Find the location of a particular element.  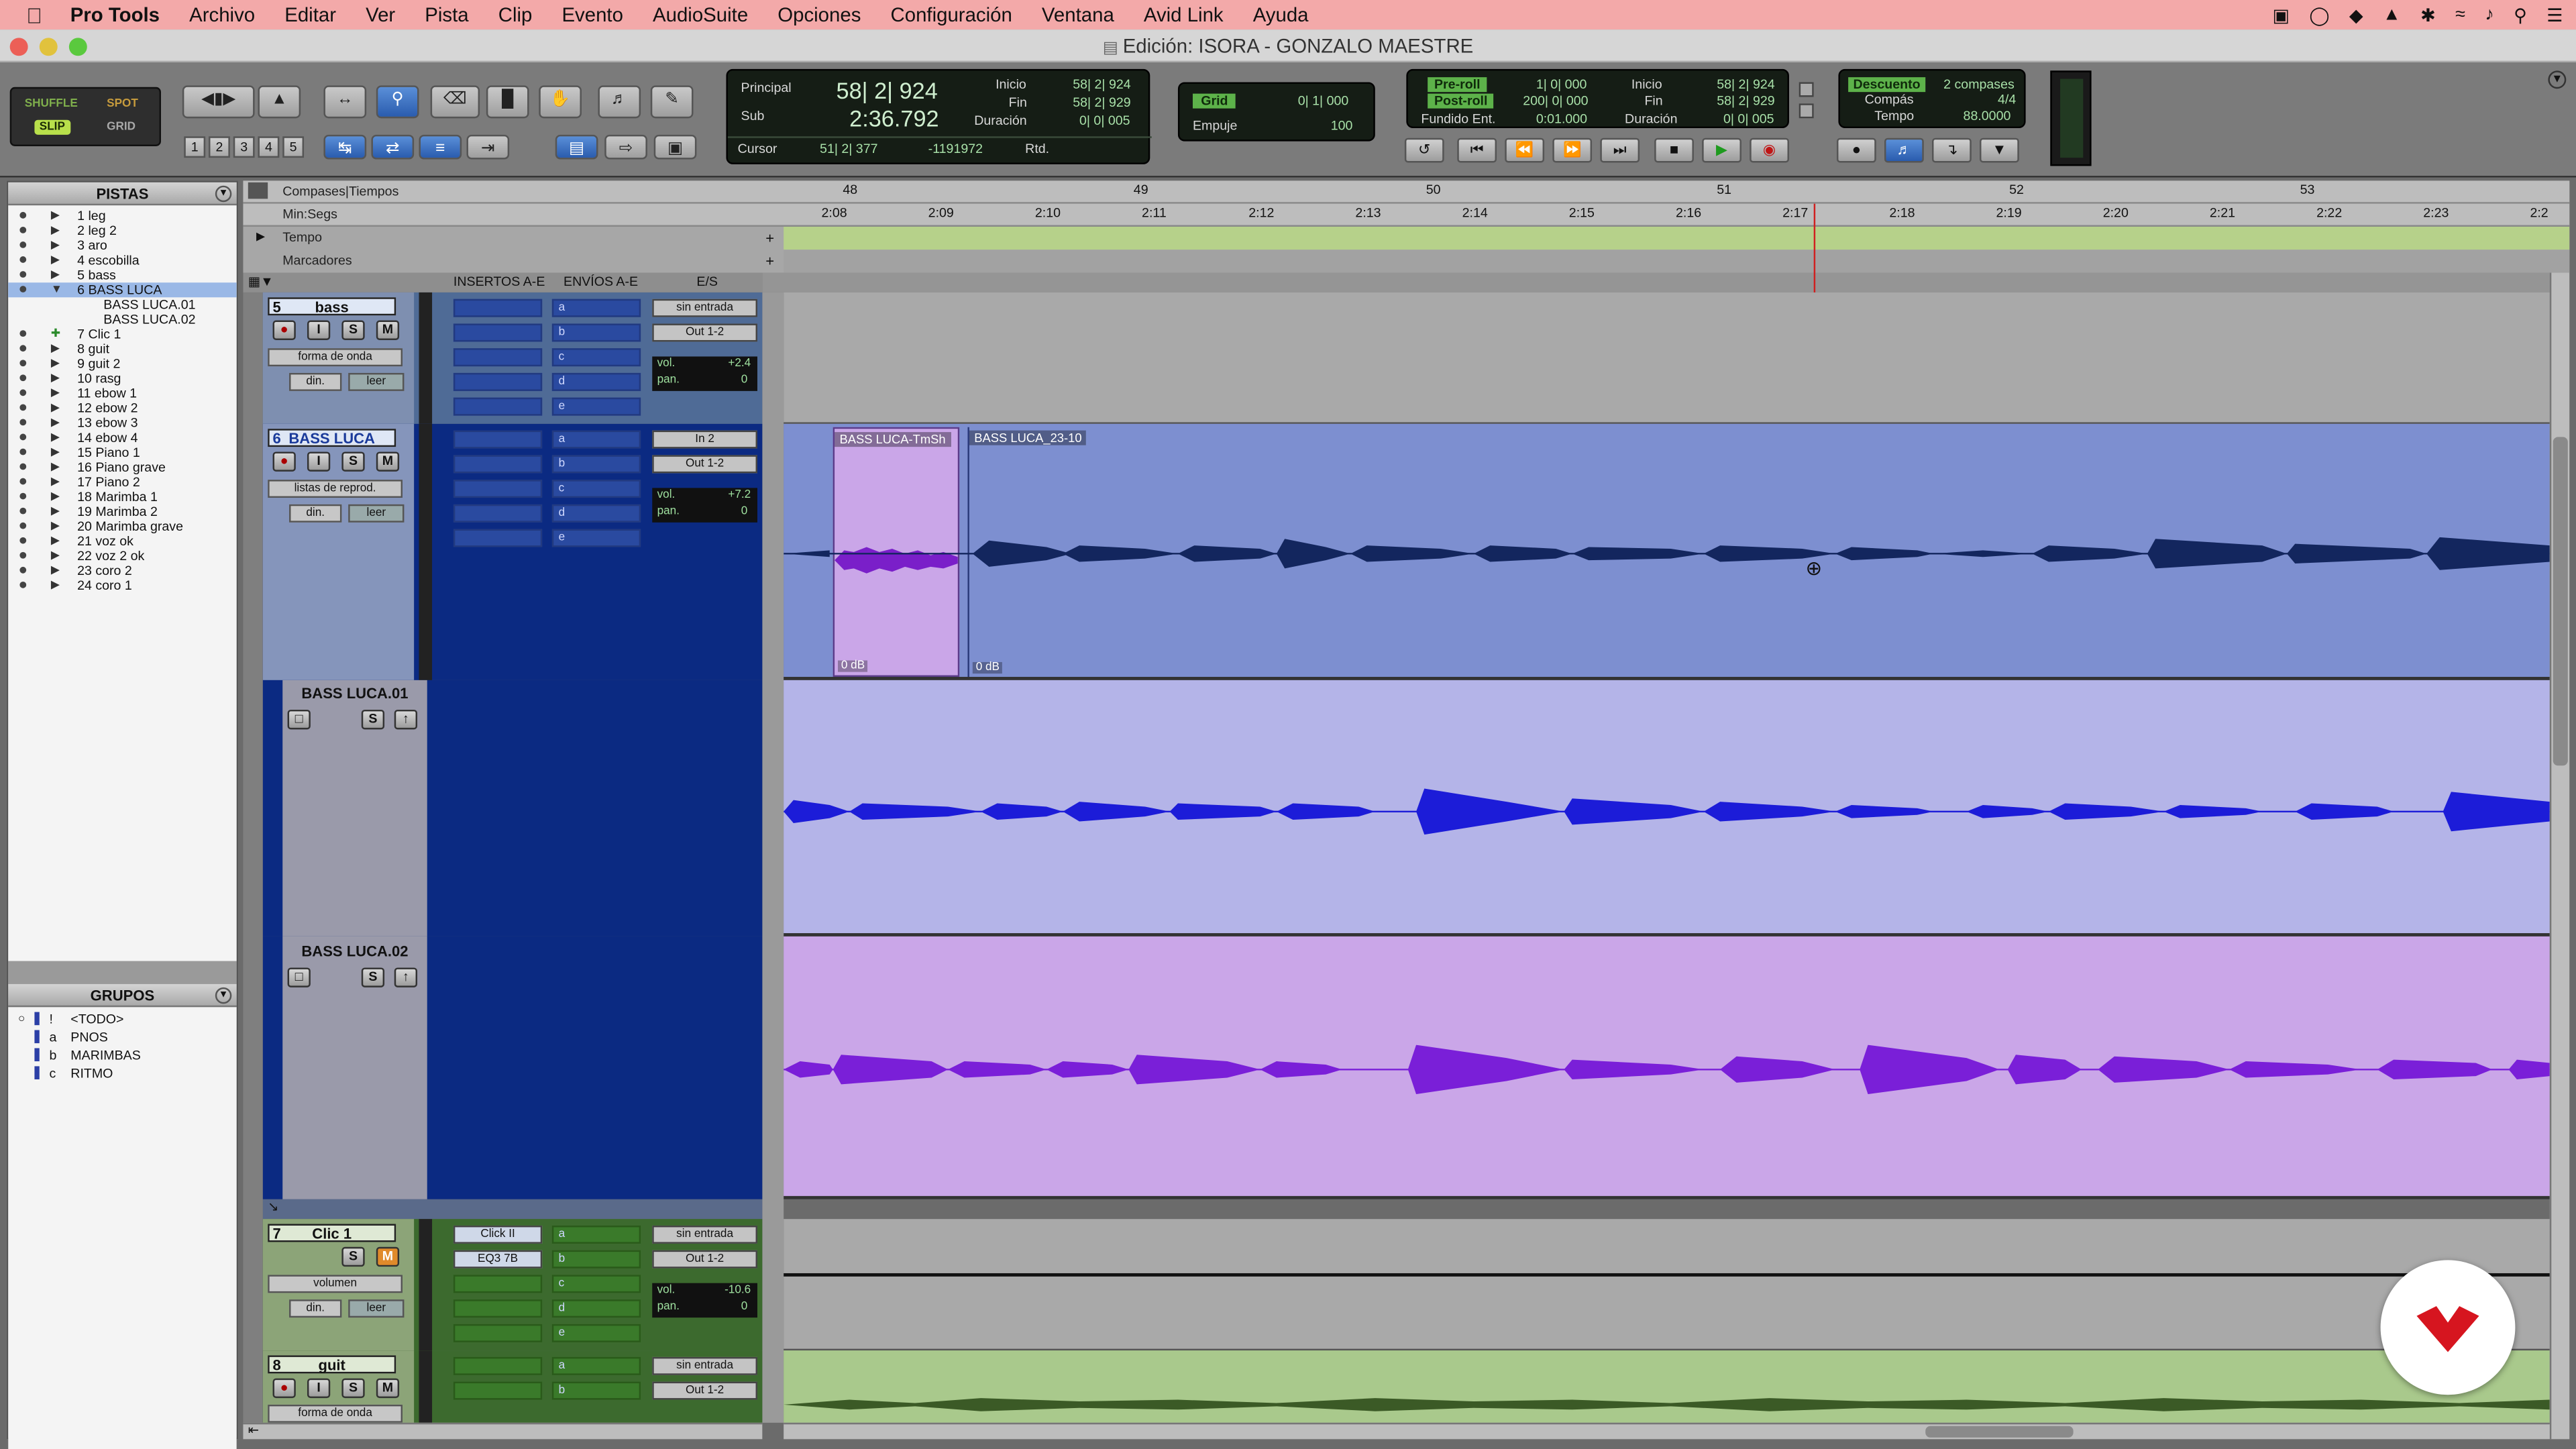

grid-value: 0| 1| 000 is located at coordinates (1323, 101).